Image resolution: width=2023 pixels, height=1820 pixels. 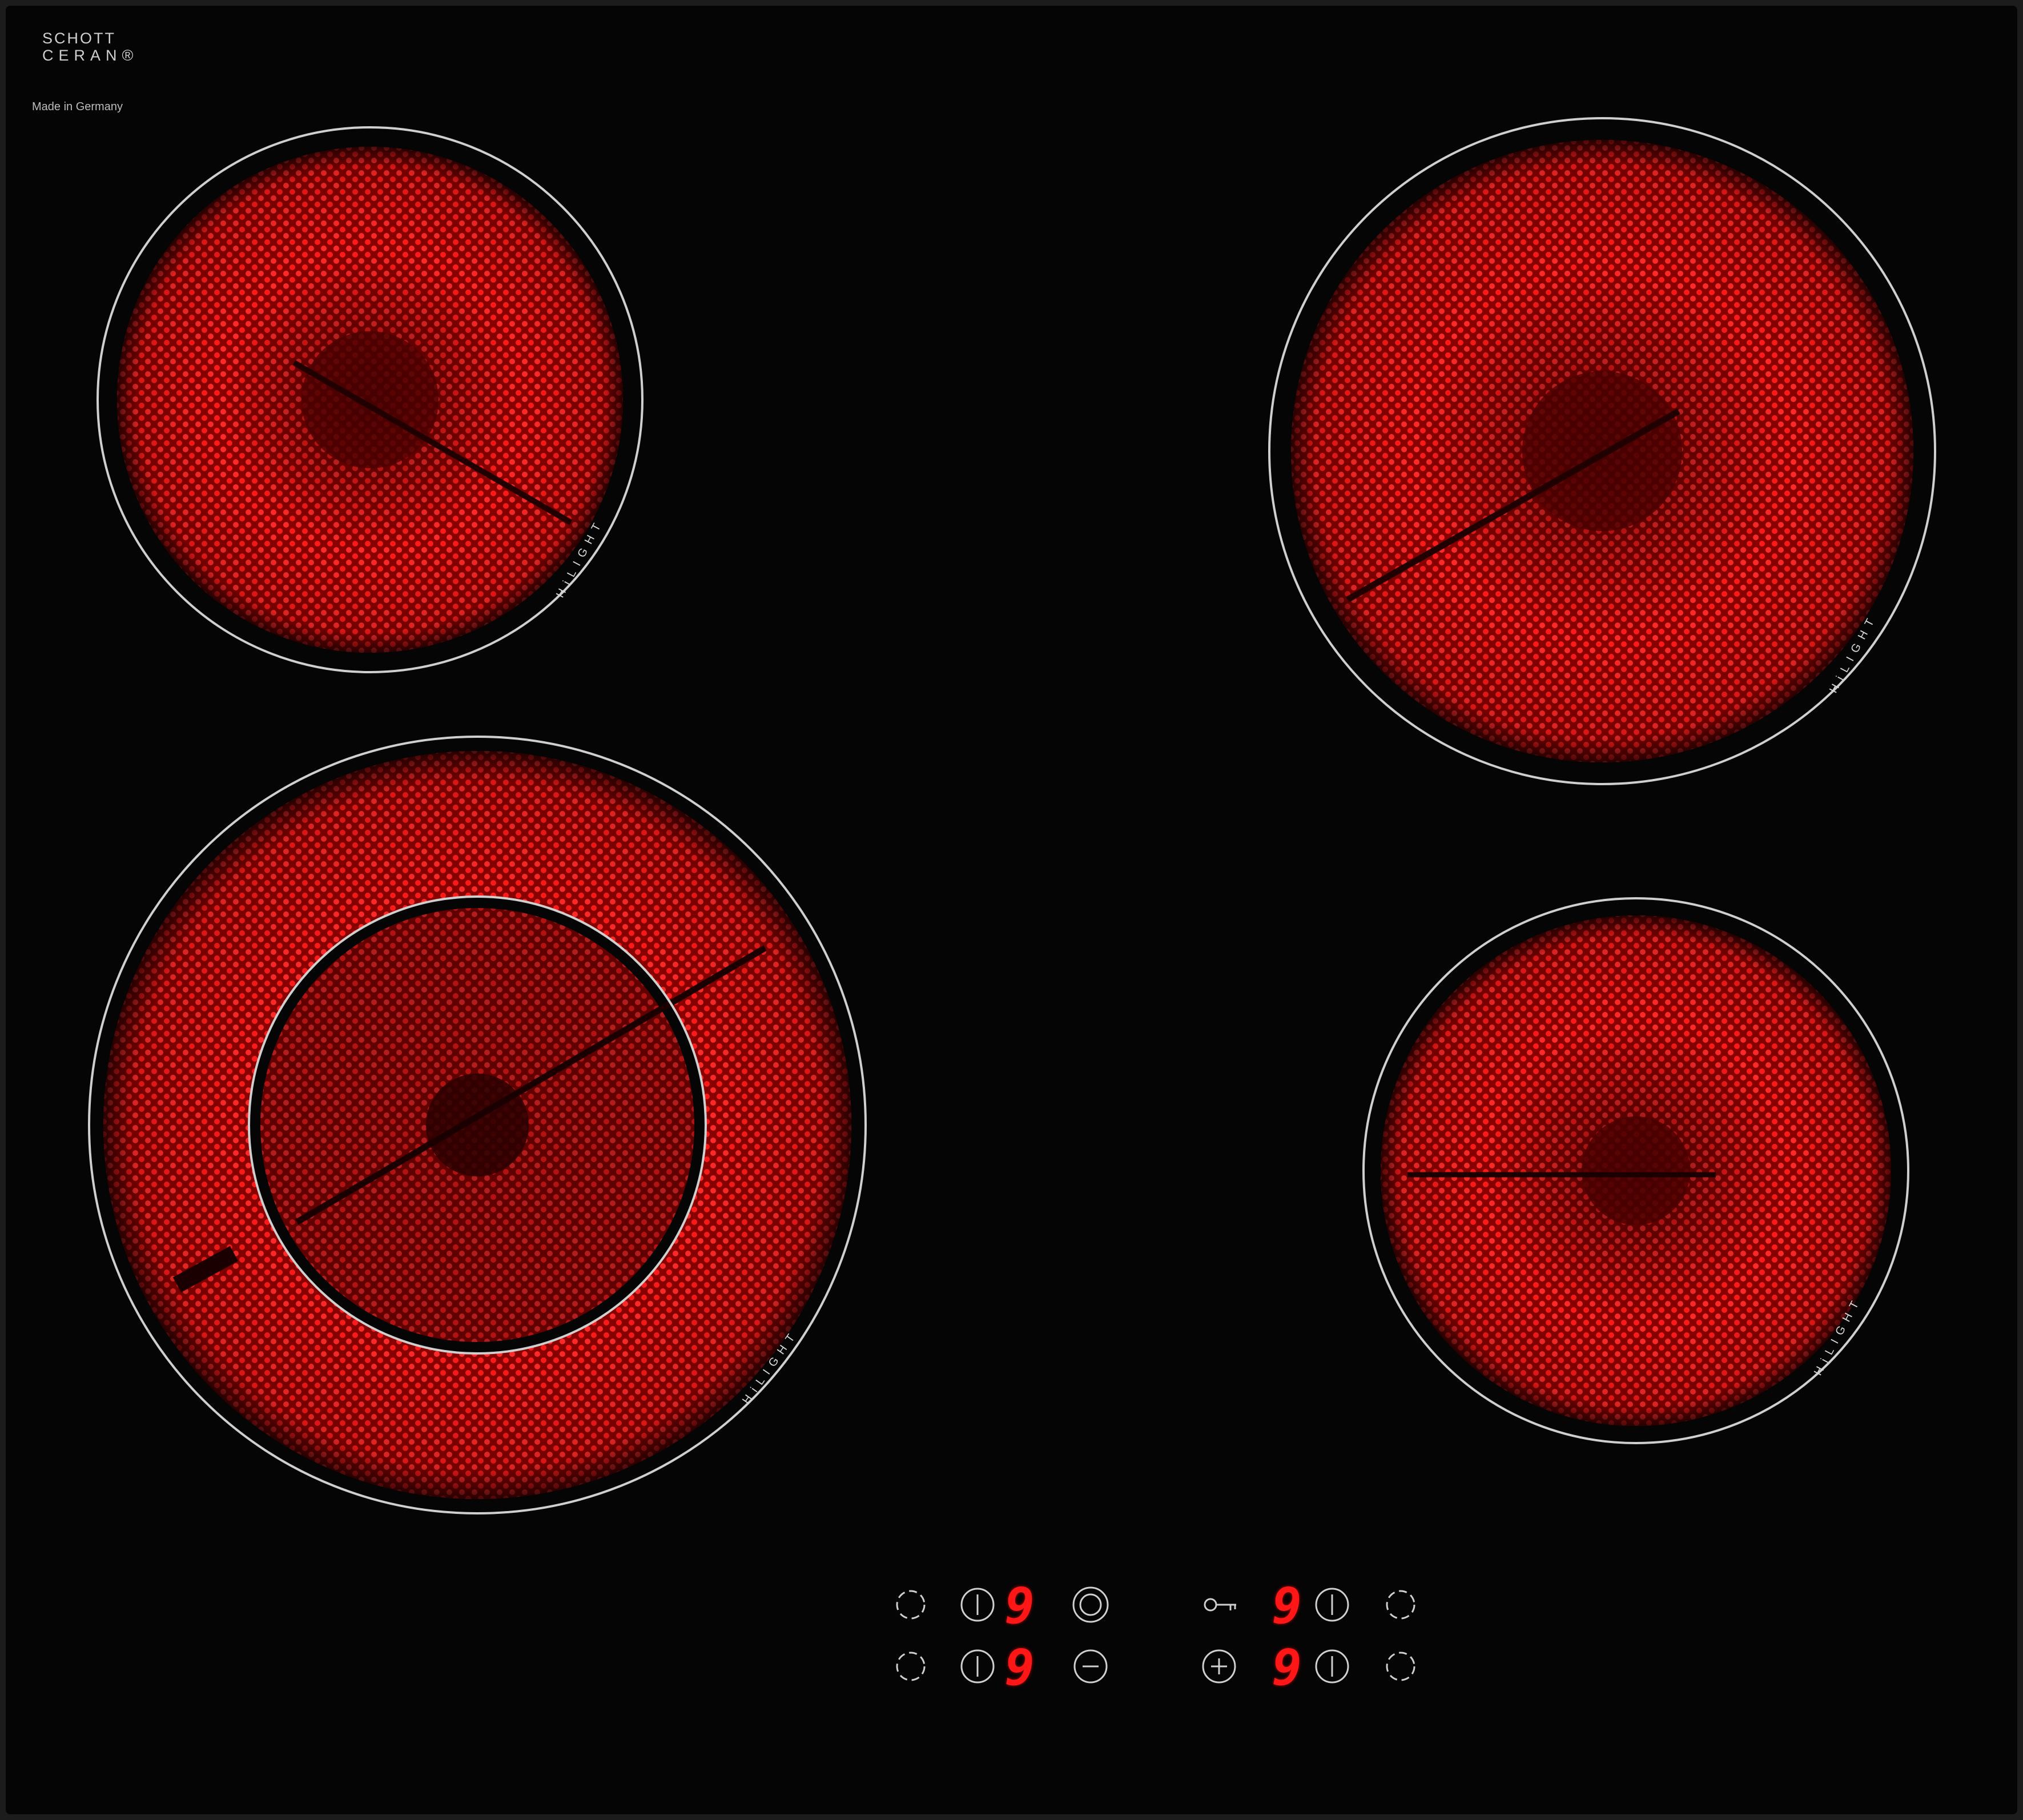 What do you see at coordinates (77, 107) in the screenshot?
I see `made-in-label: Made in Germany` at bounding box center [77, 107].